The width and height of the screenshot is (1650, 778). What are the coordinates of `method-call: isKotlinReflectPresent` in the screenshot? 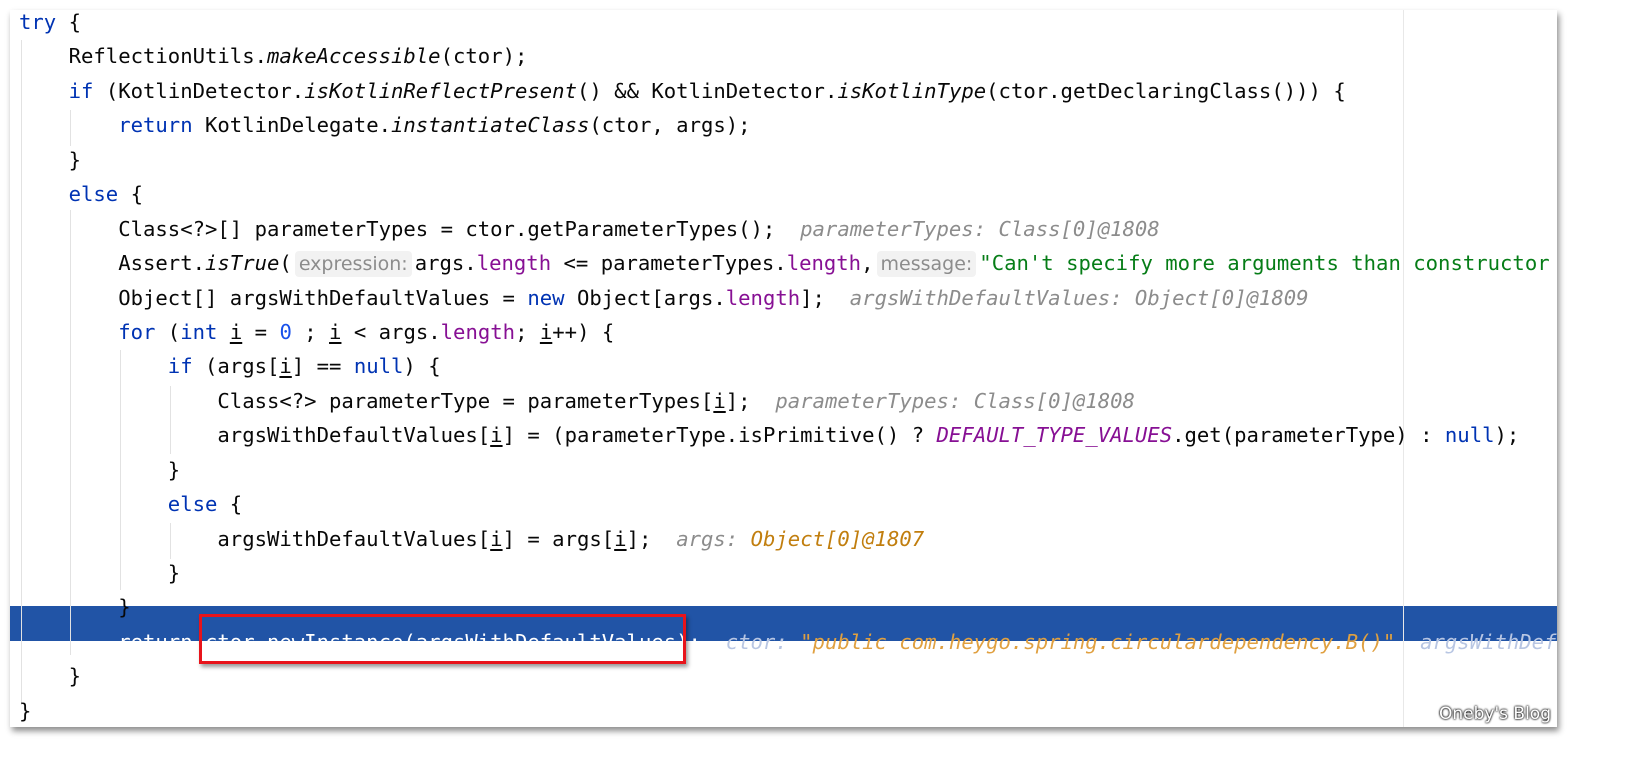 It's located at (440, 90).